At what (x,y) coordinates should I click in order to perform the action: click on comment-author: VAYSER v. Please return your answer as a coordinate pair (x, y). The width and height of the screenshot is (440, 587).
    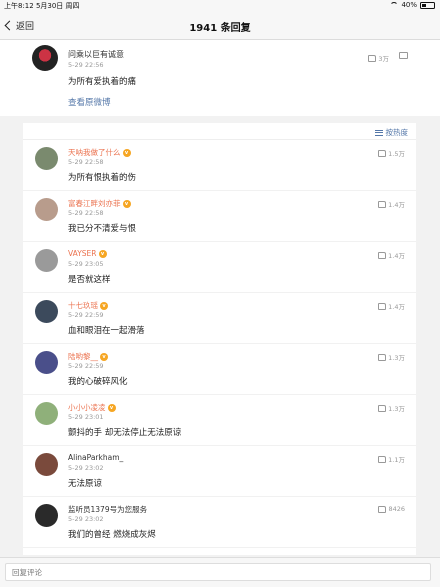
    Looking at the image, I should click on (87, 253).